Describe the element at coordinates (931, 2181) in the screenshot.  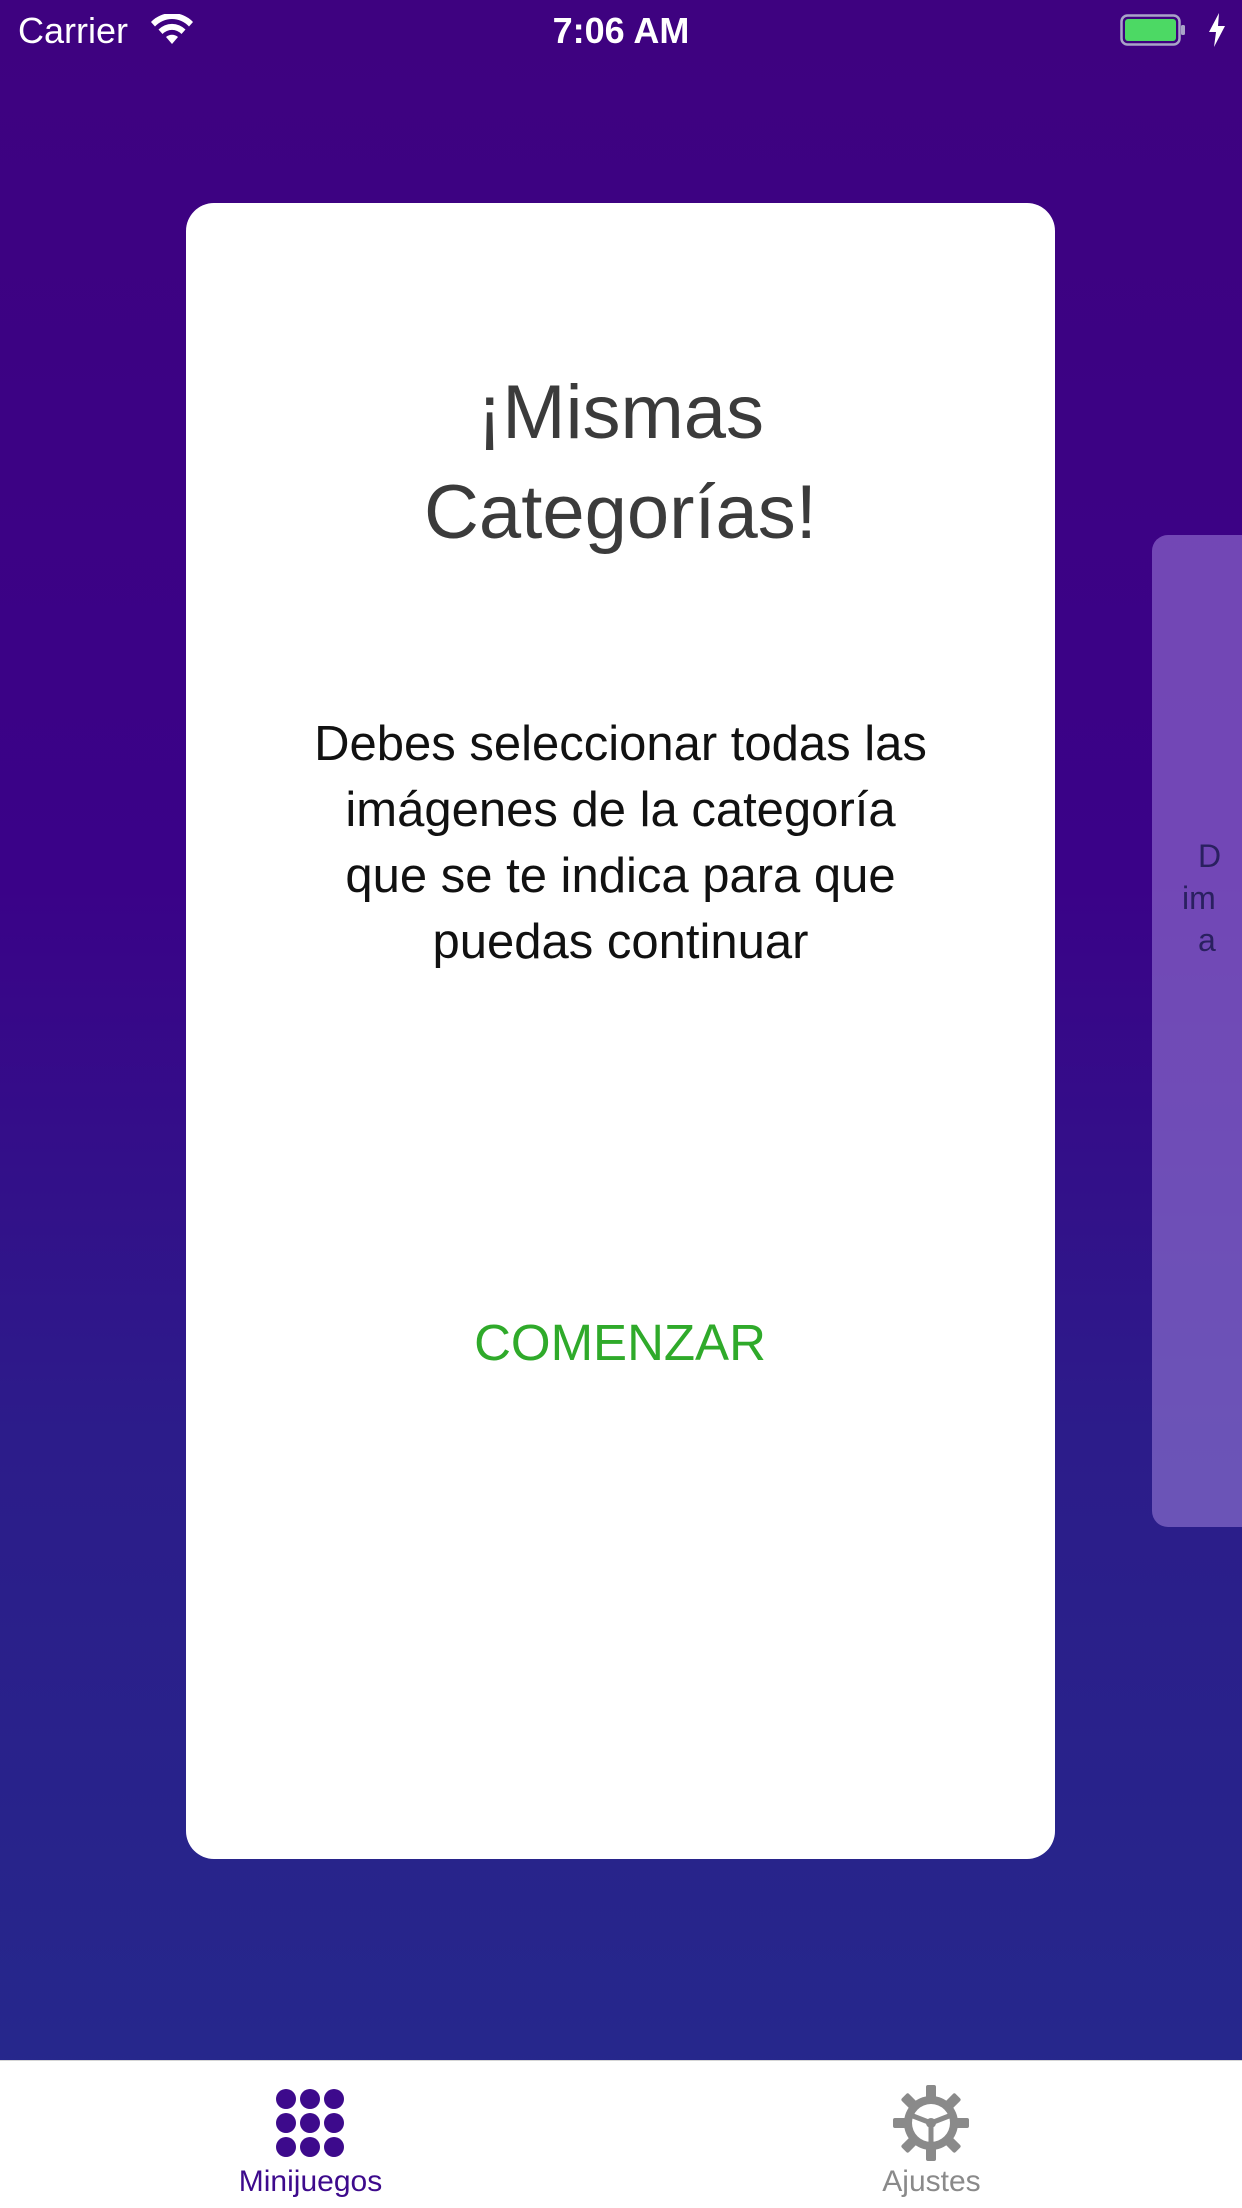
I see `tab-label-ajustes: Ajustes` at that location.